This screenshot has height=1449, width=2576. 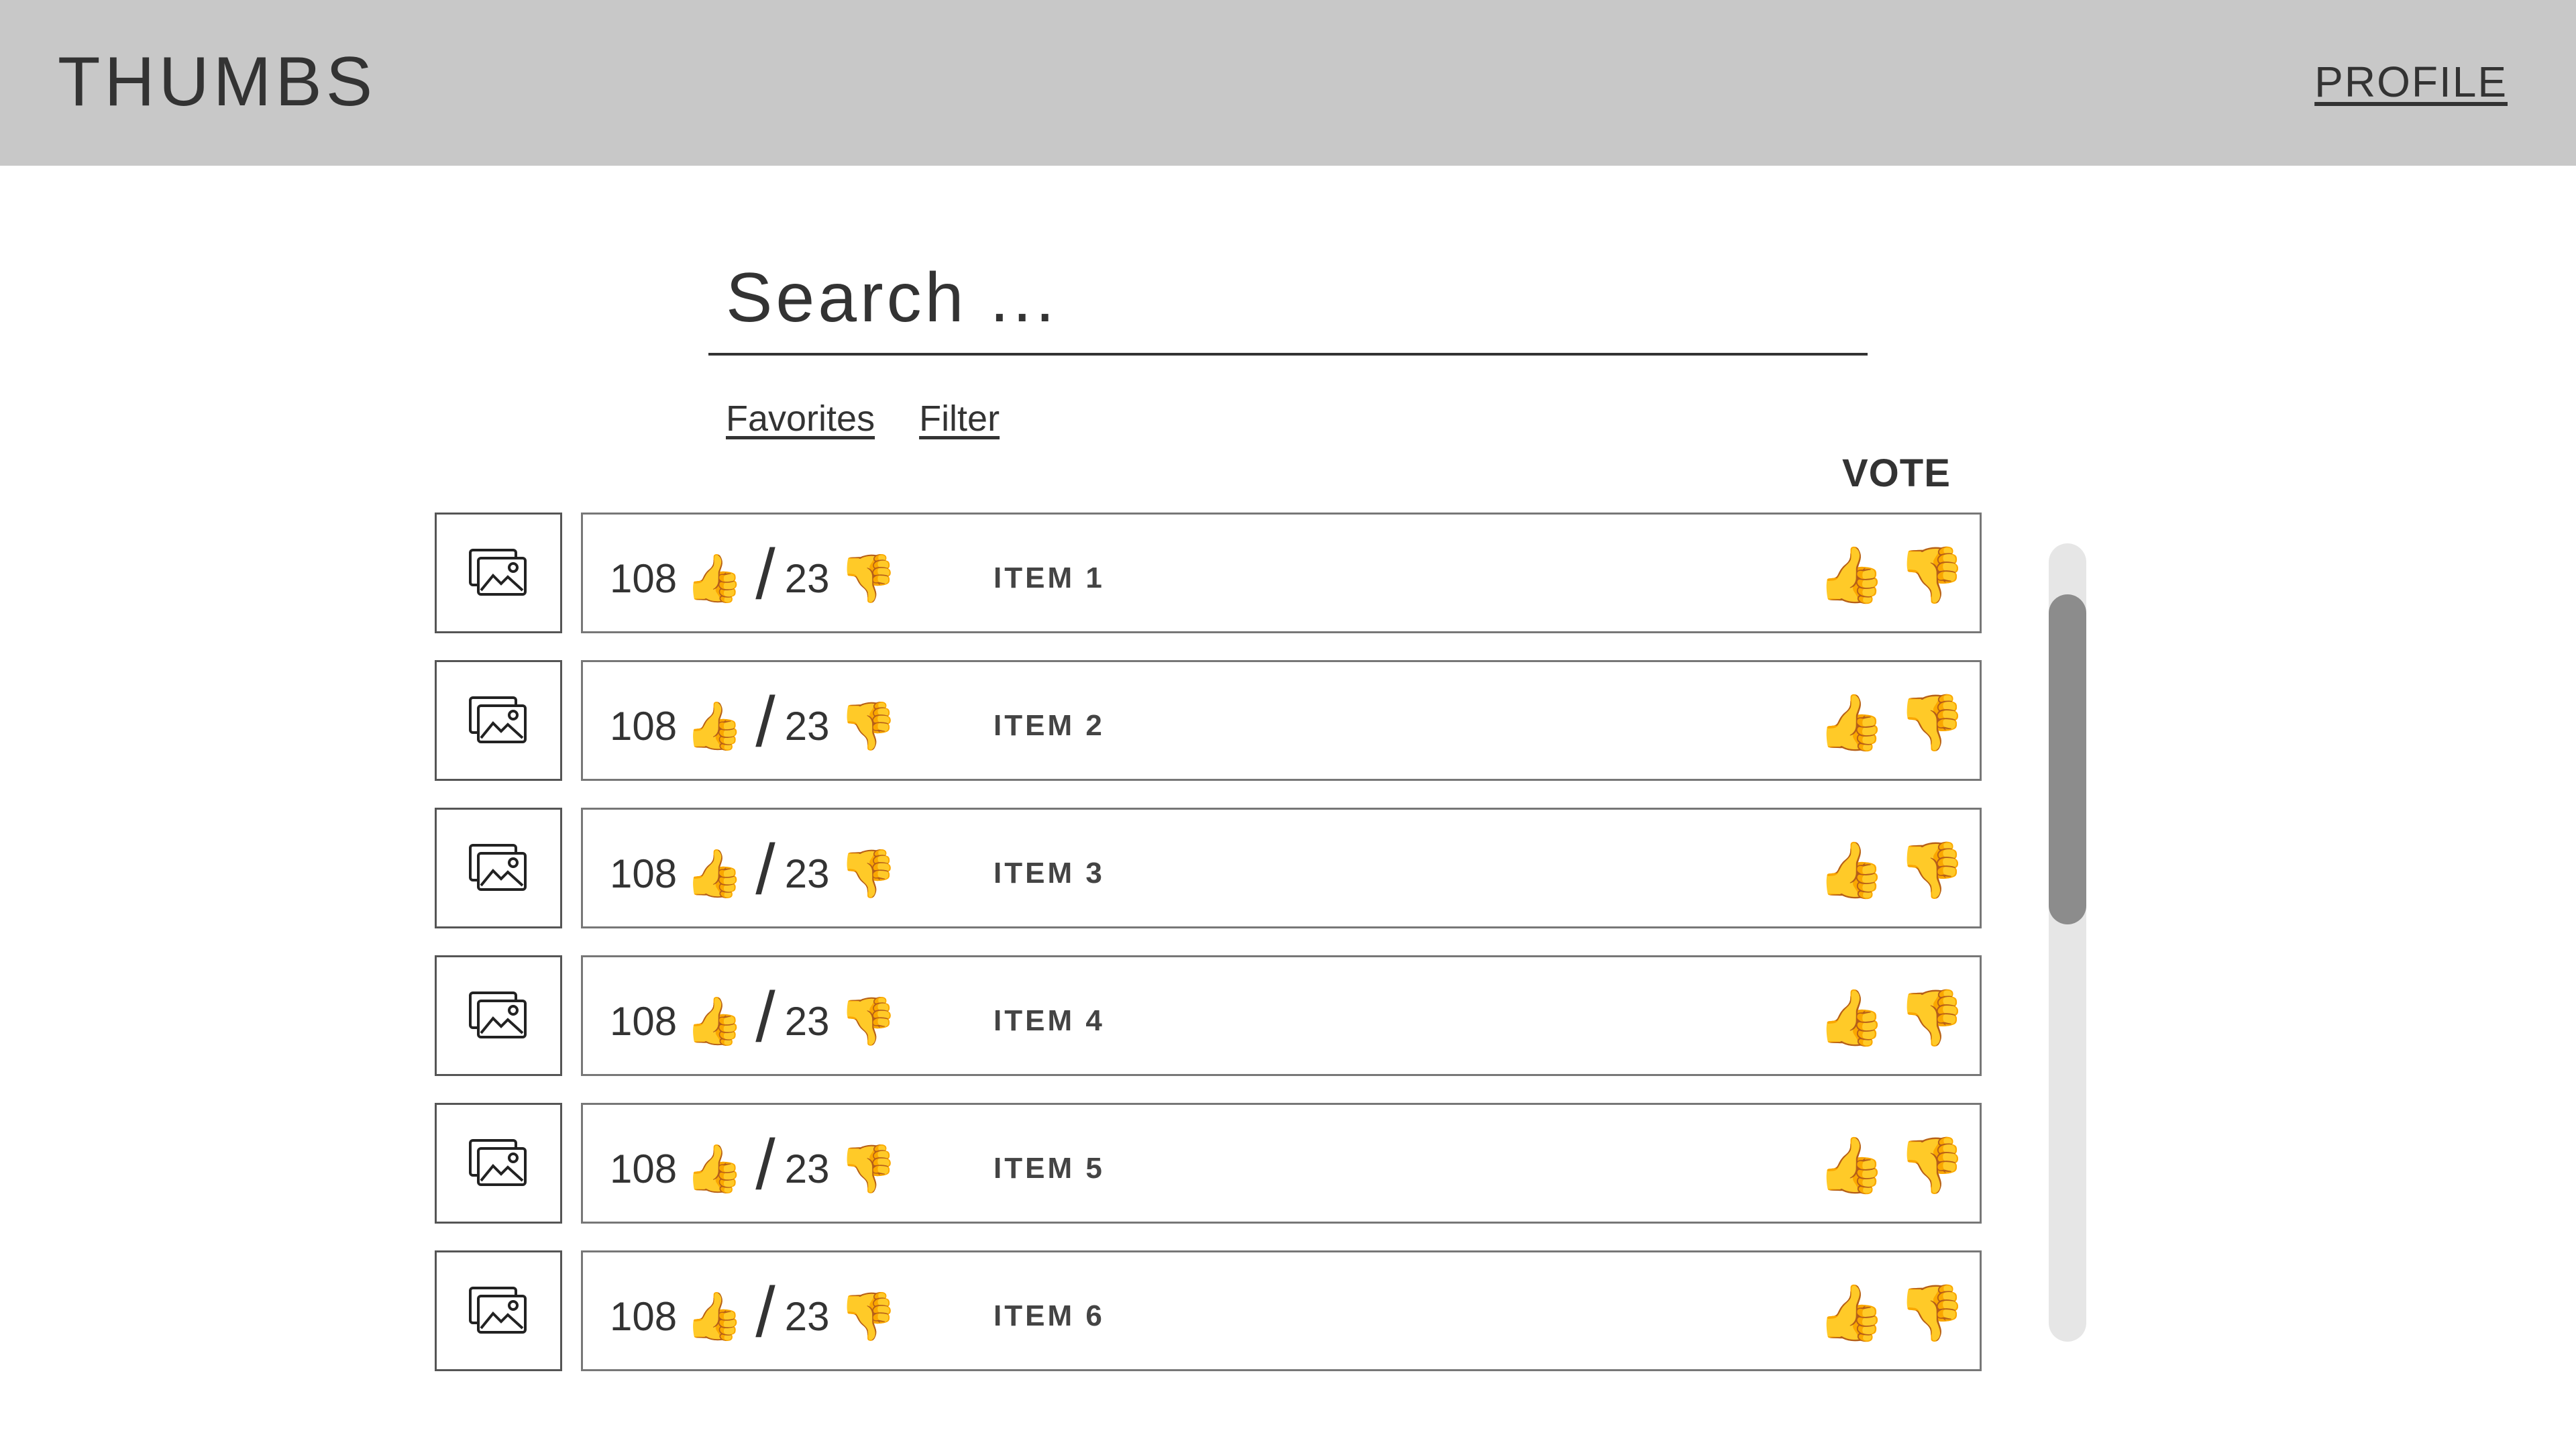 What do you see at coordinates (1281, 868) in the screenshot?
I see `item-card: 108 👍 / 23 👎 ITEM 3 👍 👎` at bounding box center [1281, 868].